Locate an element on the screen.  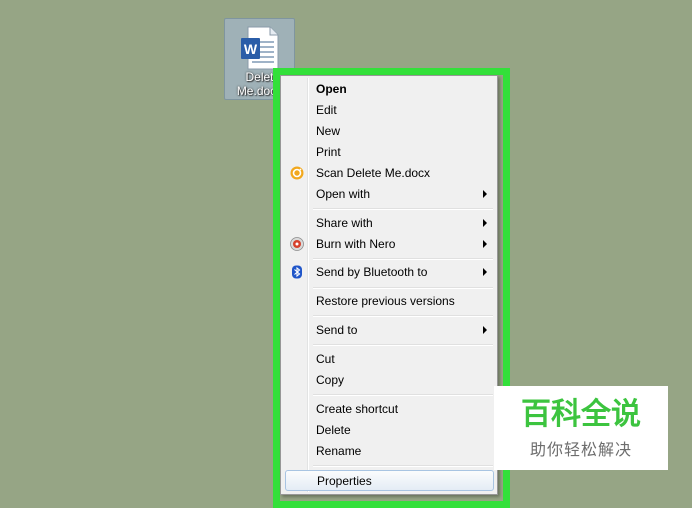
menu-item-send-to: Send to is located at coordinates (389, 330).